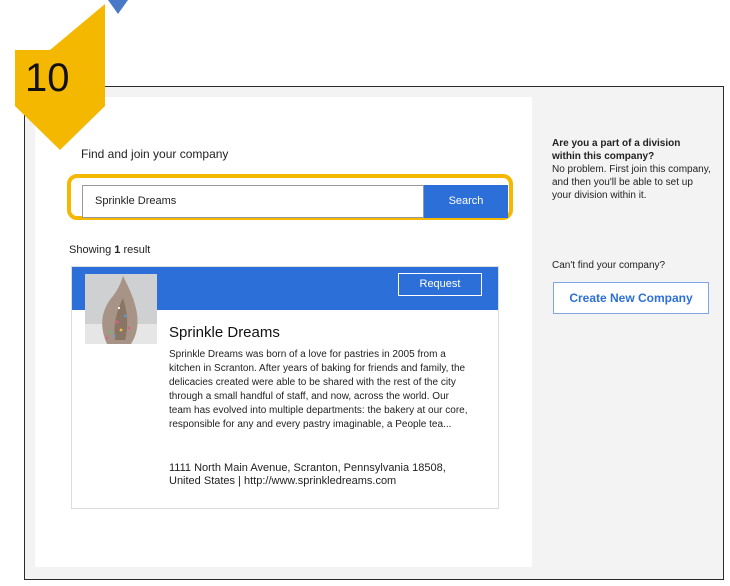 This screenshot has height=586, width=730. I want to click on results-number: 1, so click(117, 250).